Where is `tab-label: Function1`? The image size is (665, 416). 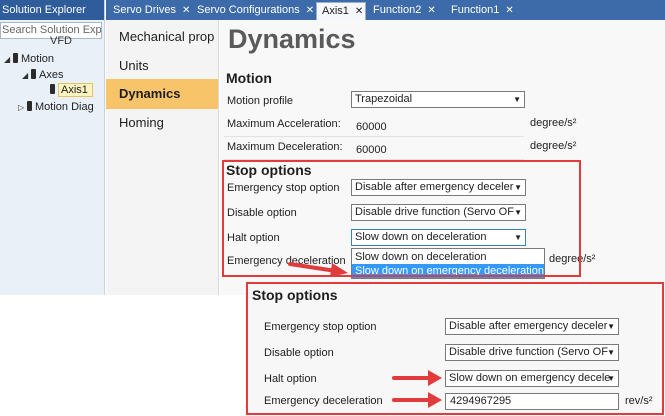
tab-label: Function1 is located at coordinates (475, 10).